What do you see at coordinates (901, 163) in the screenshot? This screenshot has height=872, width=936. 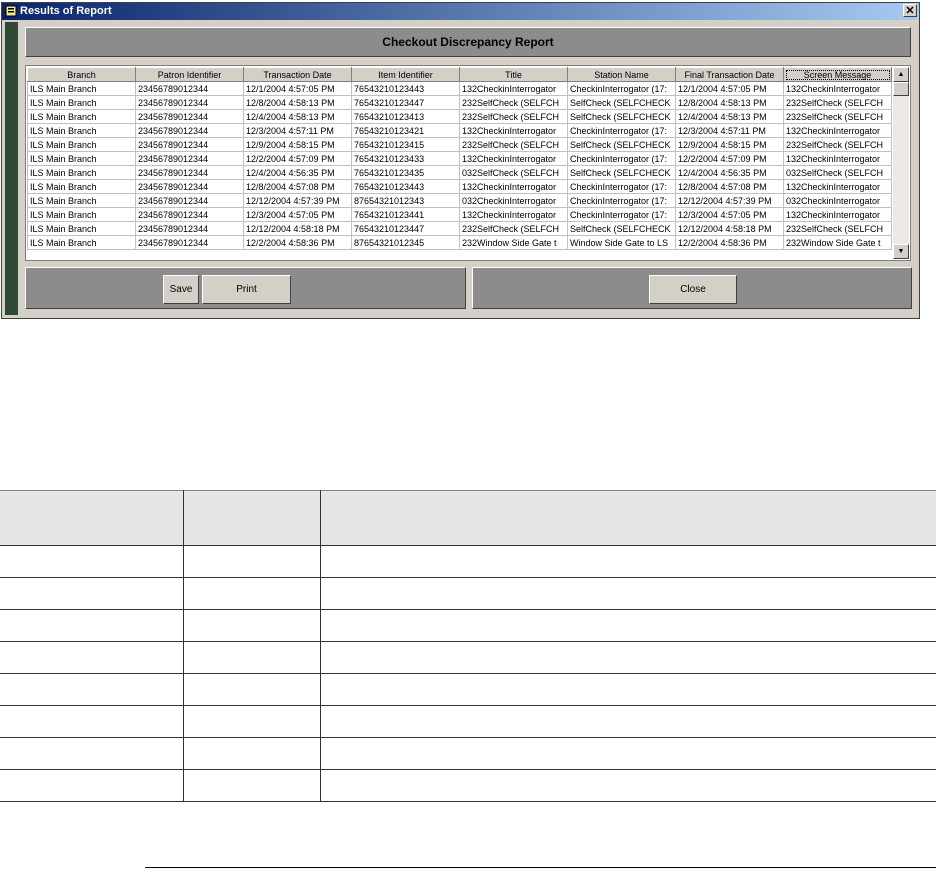 I see `vertical-scrollbar: ▲ ▼` at bounding box center [901, 163].